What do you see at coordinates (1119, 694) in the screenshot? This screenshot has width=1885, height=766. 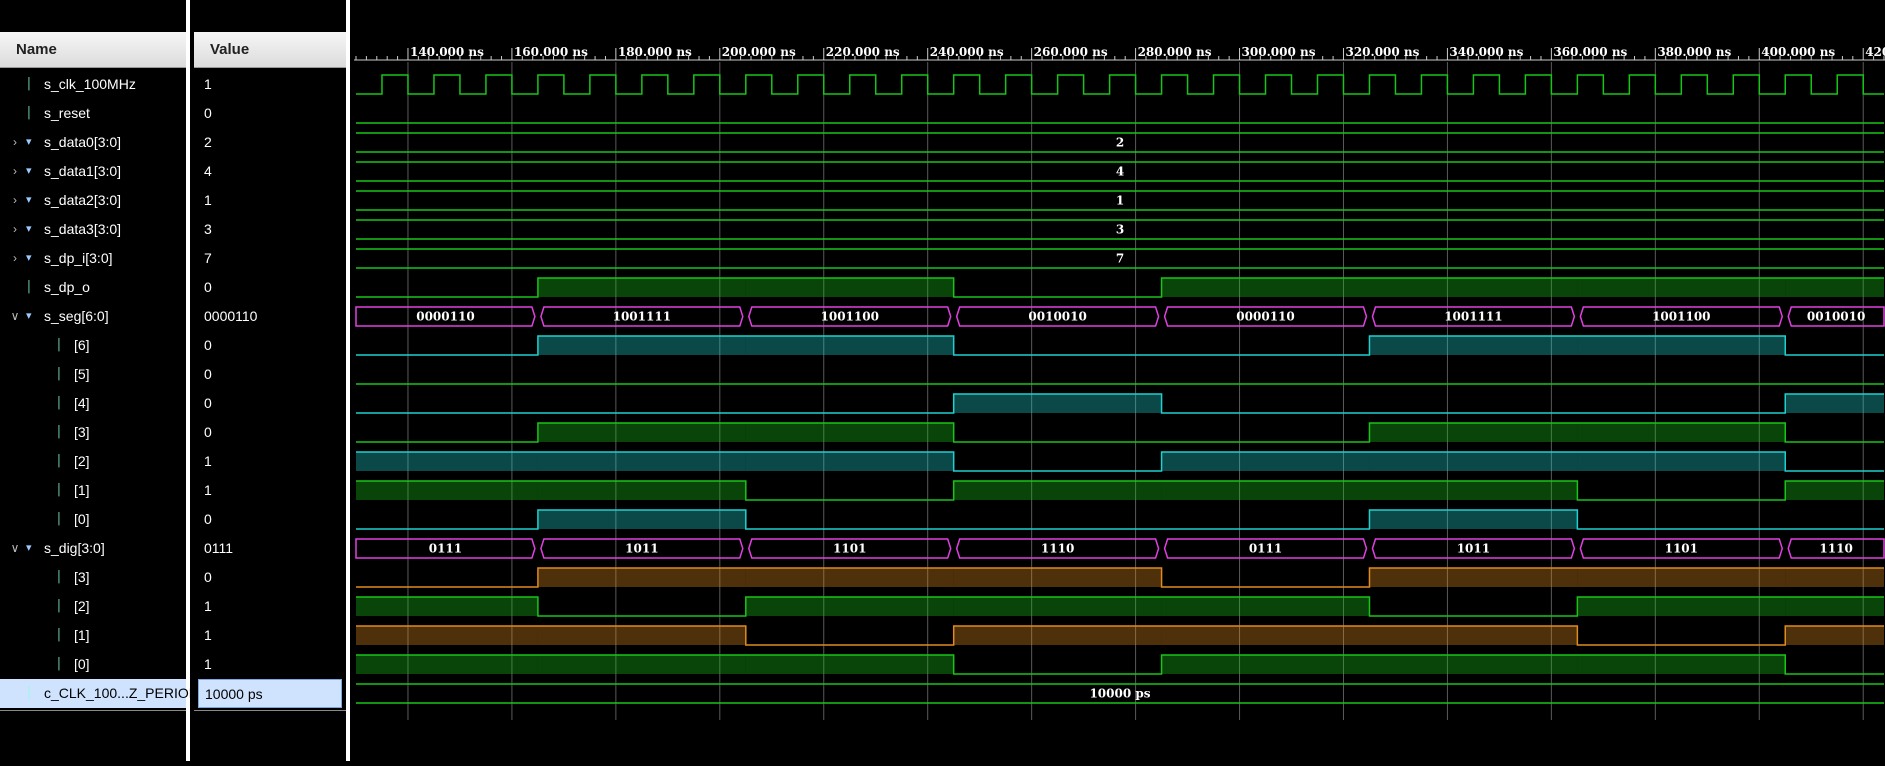 I see `bus-value-label: 10000 ps` at bounding box center [1119, 694].